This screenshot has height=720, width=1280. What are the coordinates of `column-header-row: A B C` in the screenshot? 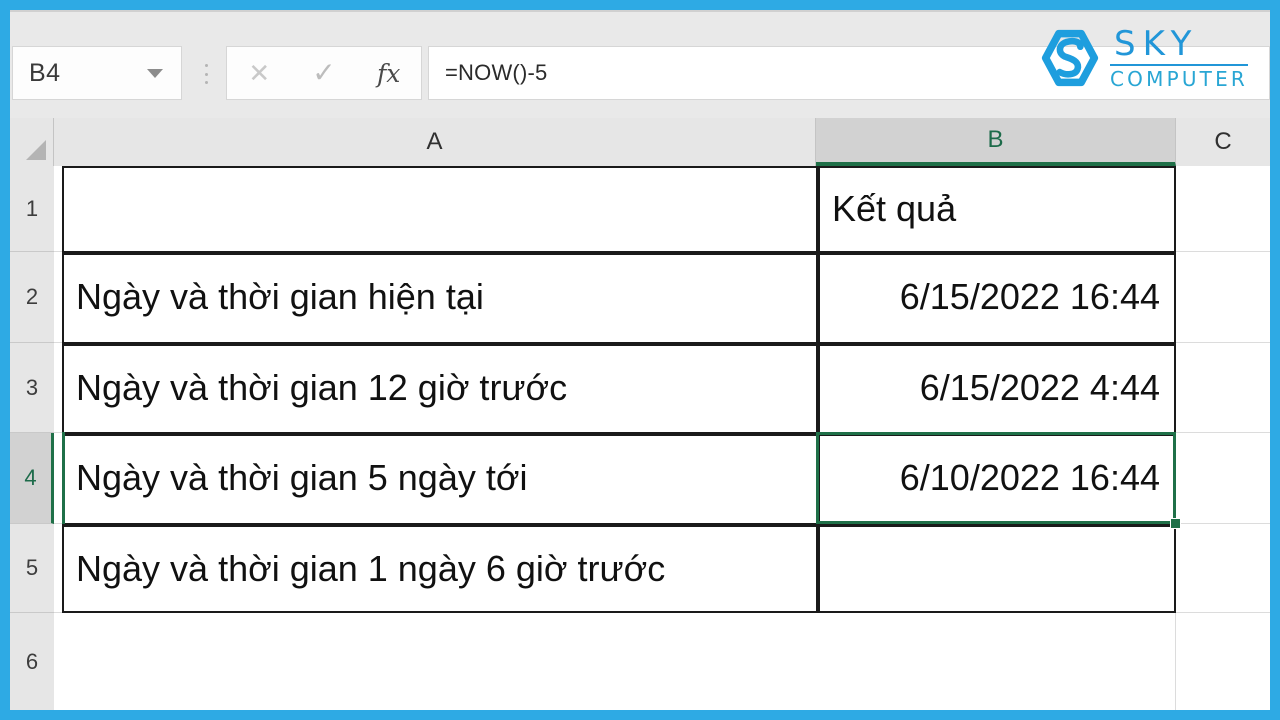 It's located at (640, 142).